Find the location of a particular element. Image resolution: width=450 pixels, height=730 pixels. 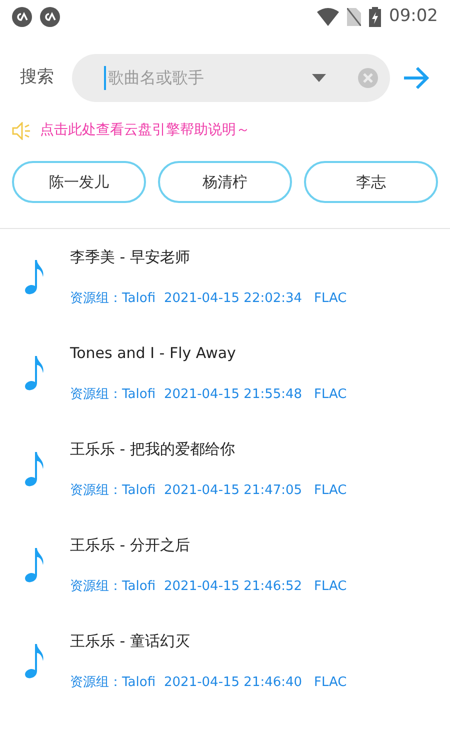

search-label: 搜索 is located at coordinates (37, 78).